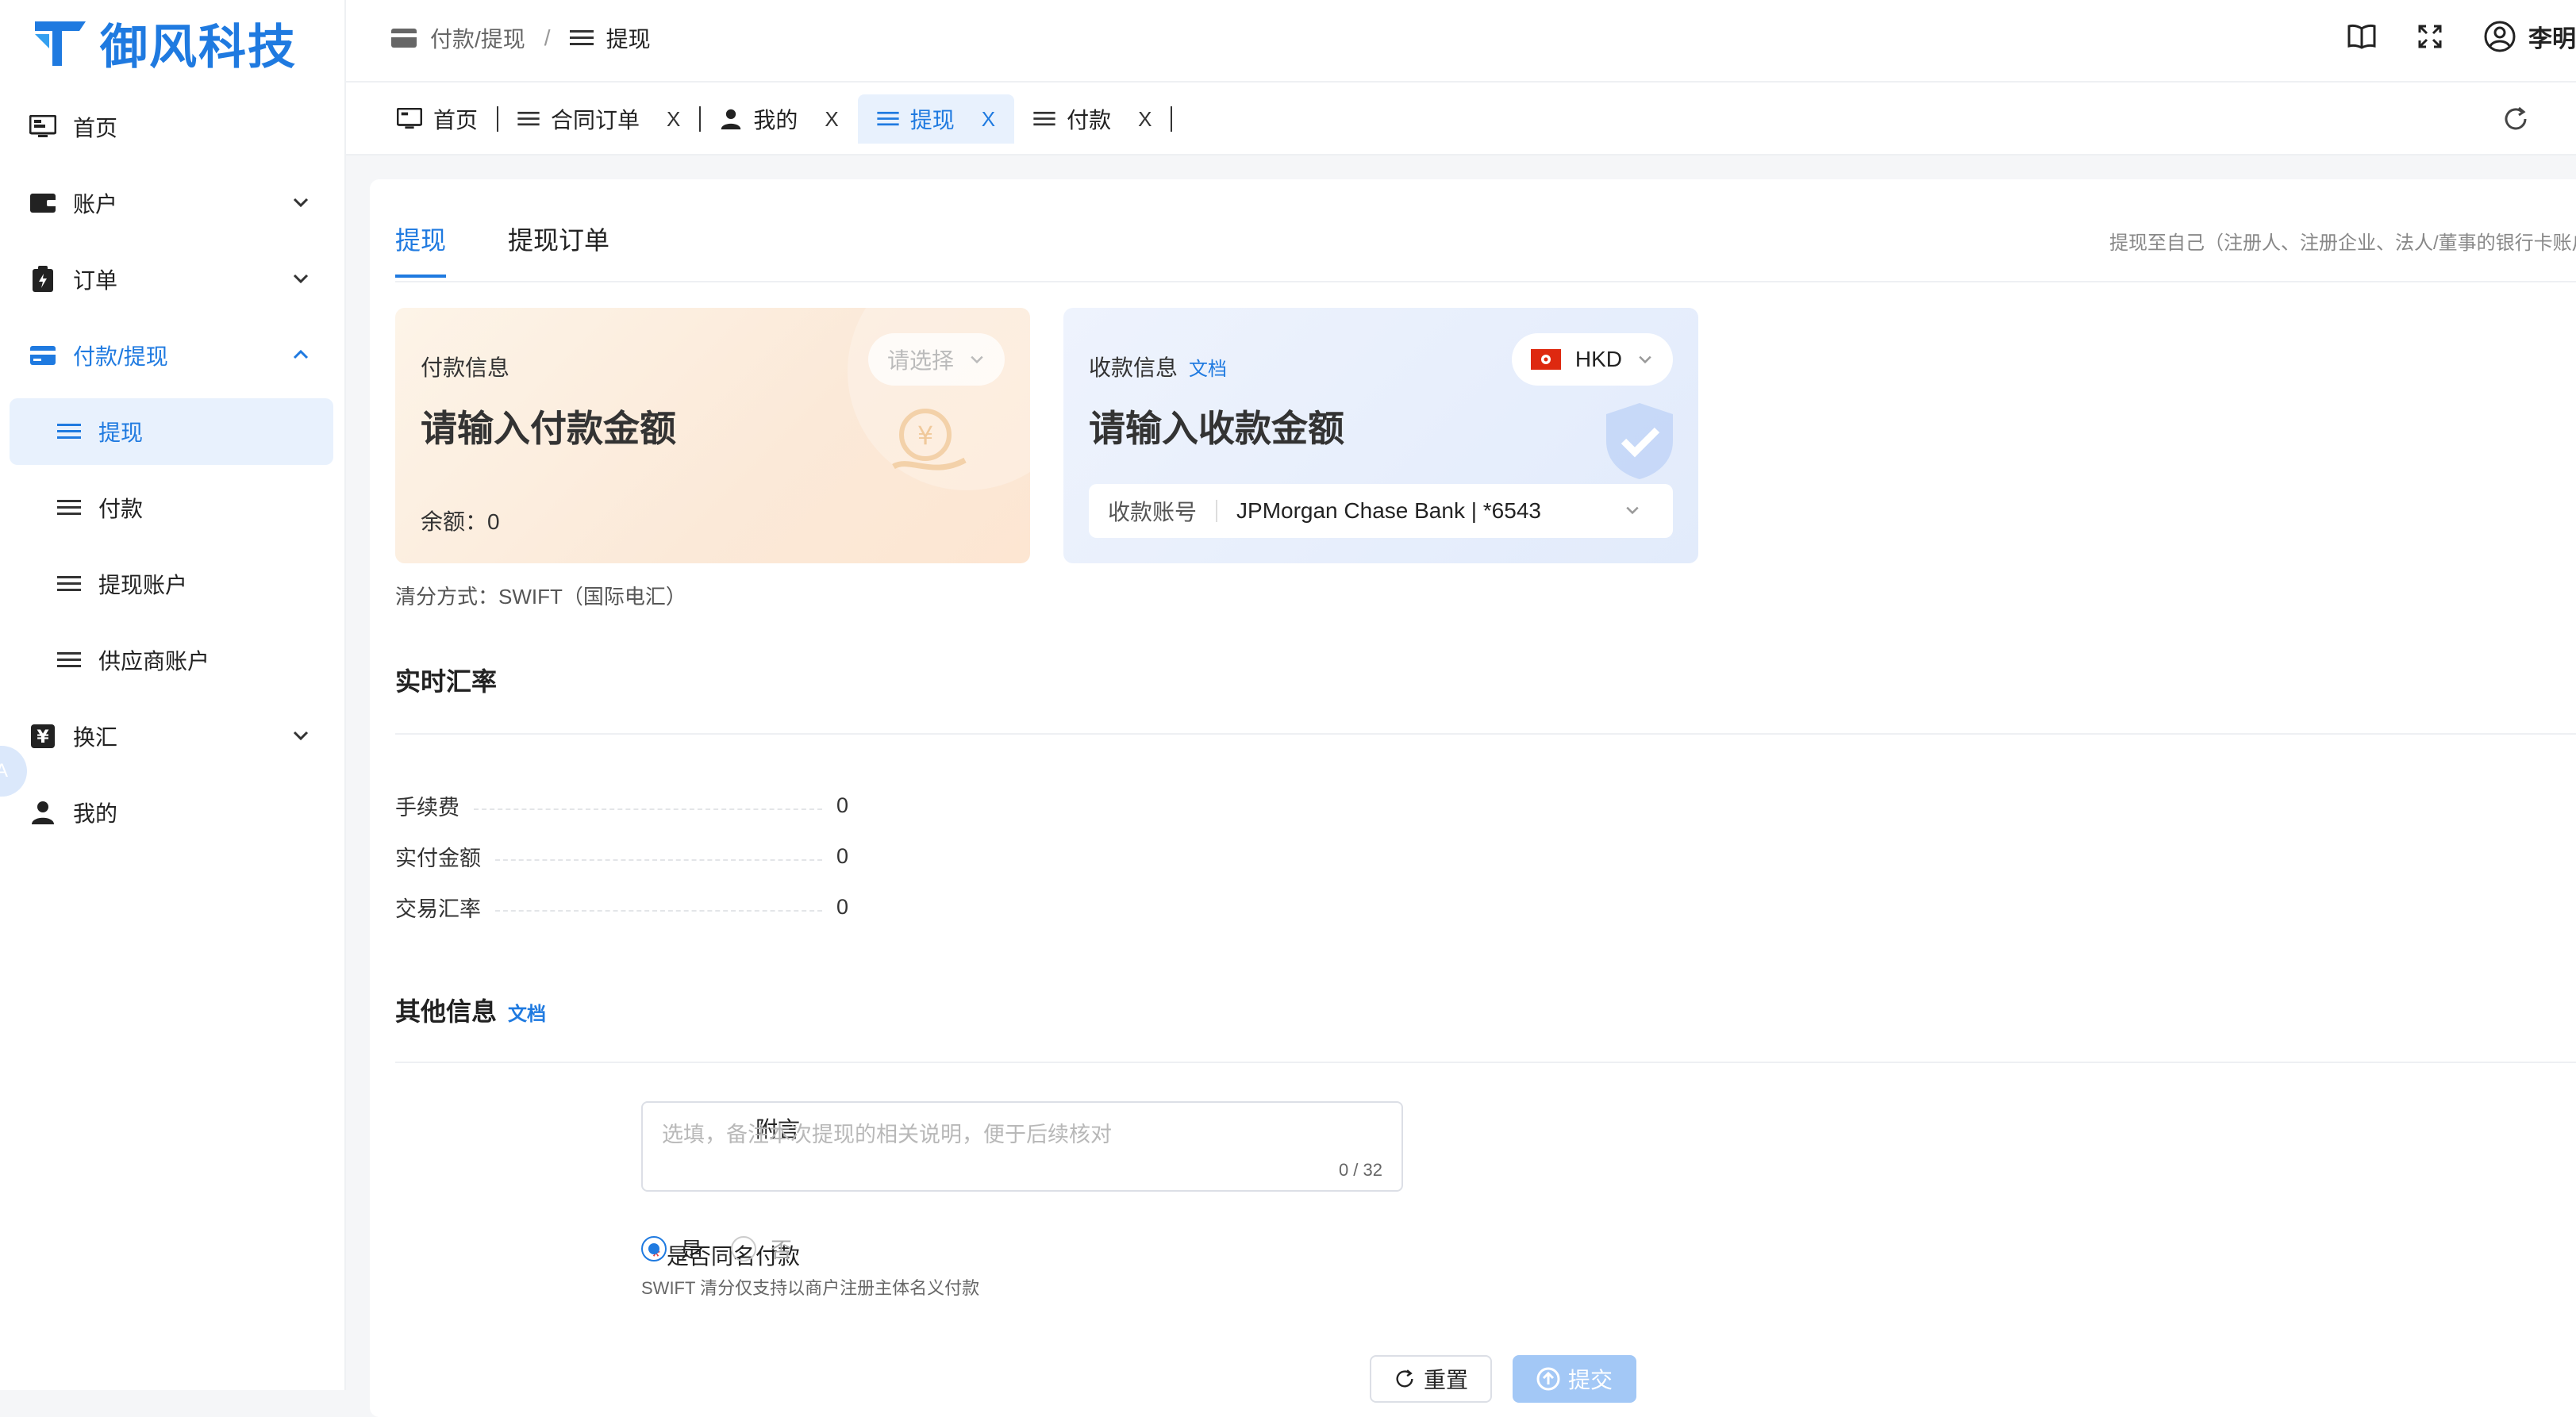 Image resolution: width=2576 pixels, height=1417 pixels. What do you see at coordinates (1598, 359) in the screenshot?
I see `currency-code: HKD` at bounding box center [1598, 359].